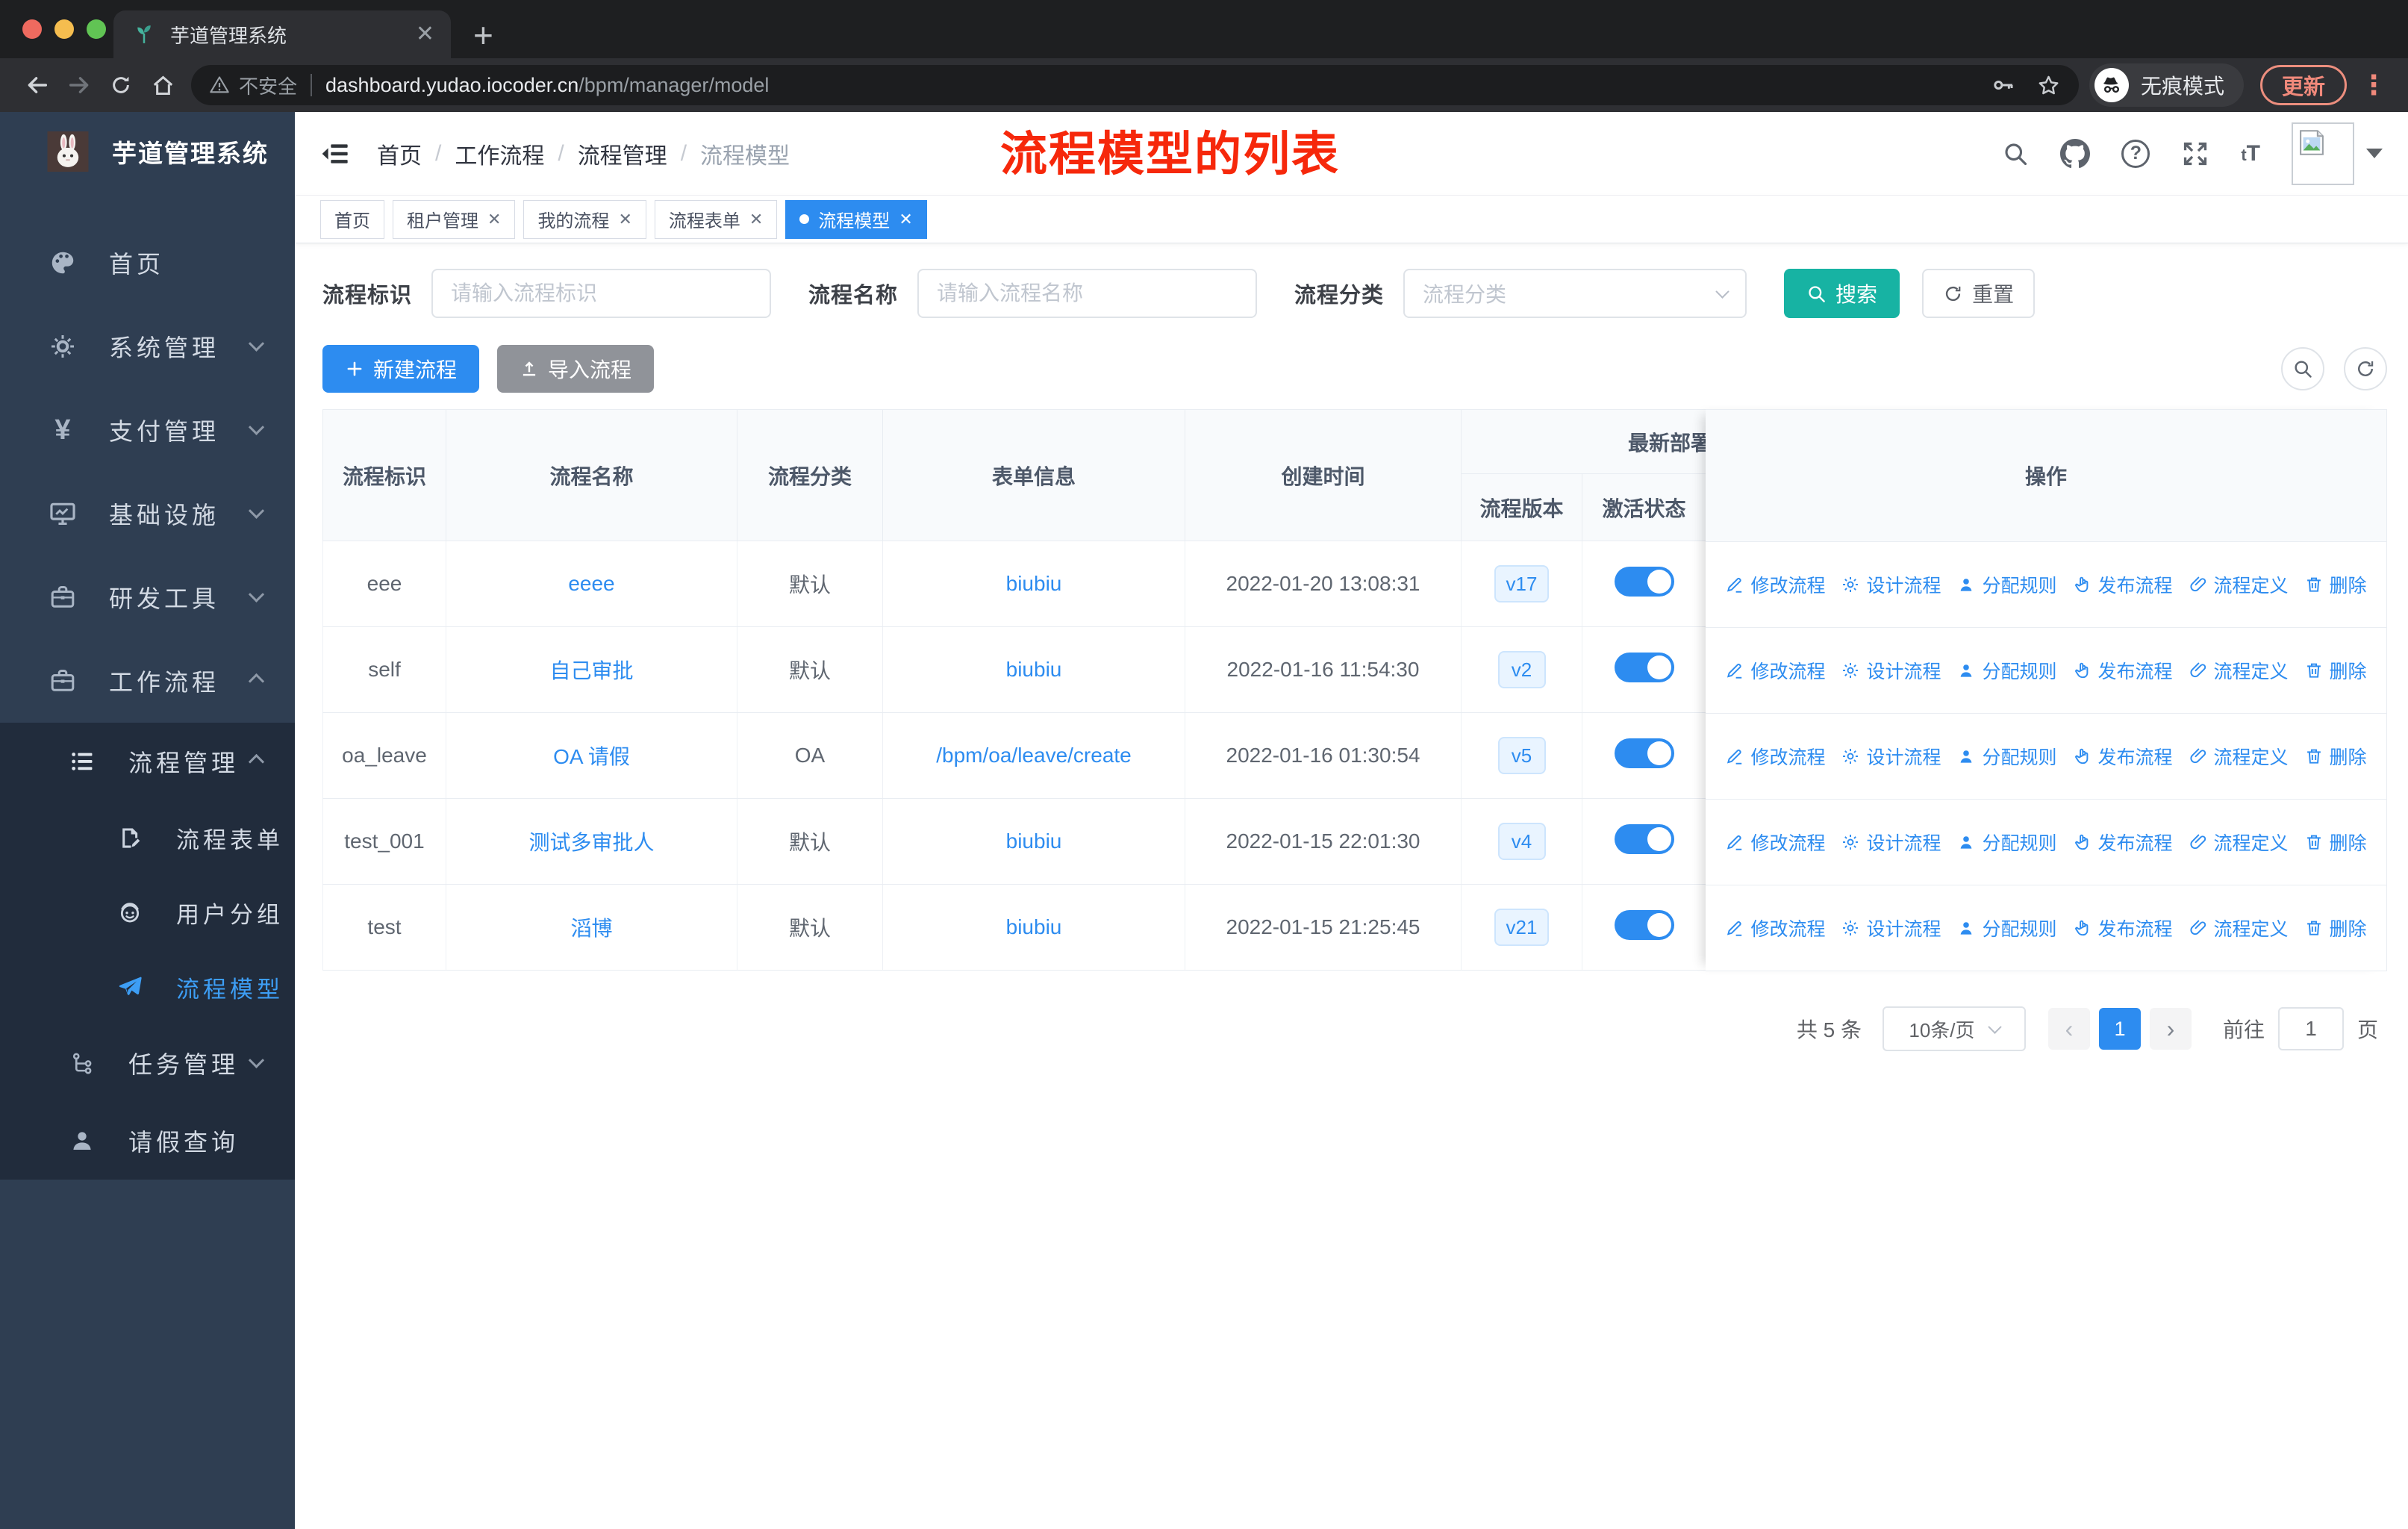 The width and height of the screenshot is (2408, 1529). What do you see at coordinates (2195, 154) in the screenshot?
I see `fullscreen-icon` at bounding box center [2195, 154].